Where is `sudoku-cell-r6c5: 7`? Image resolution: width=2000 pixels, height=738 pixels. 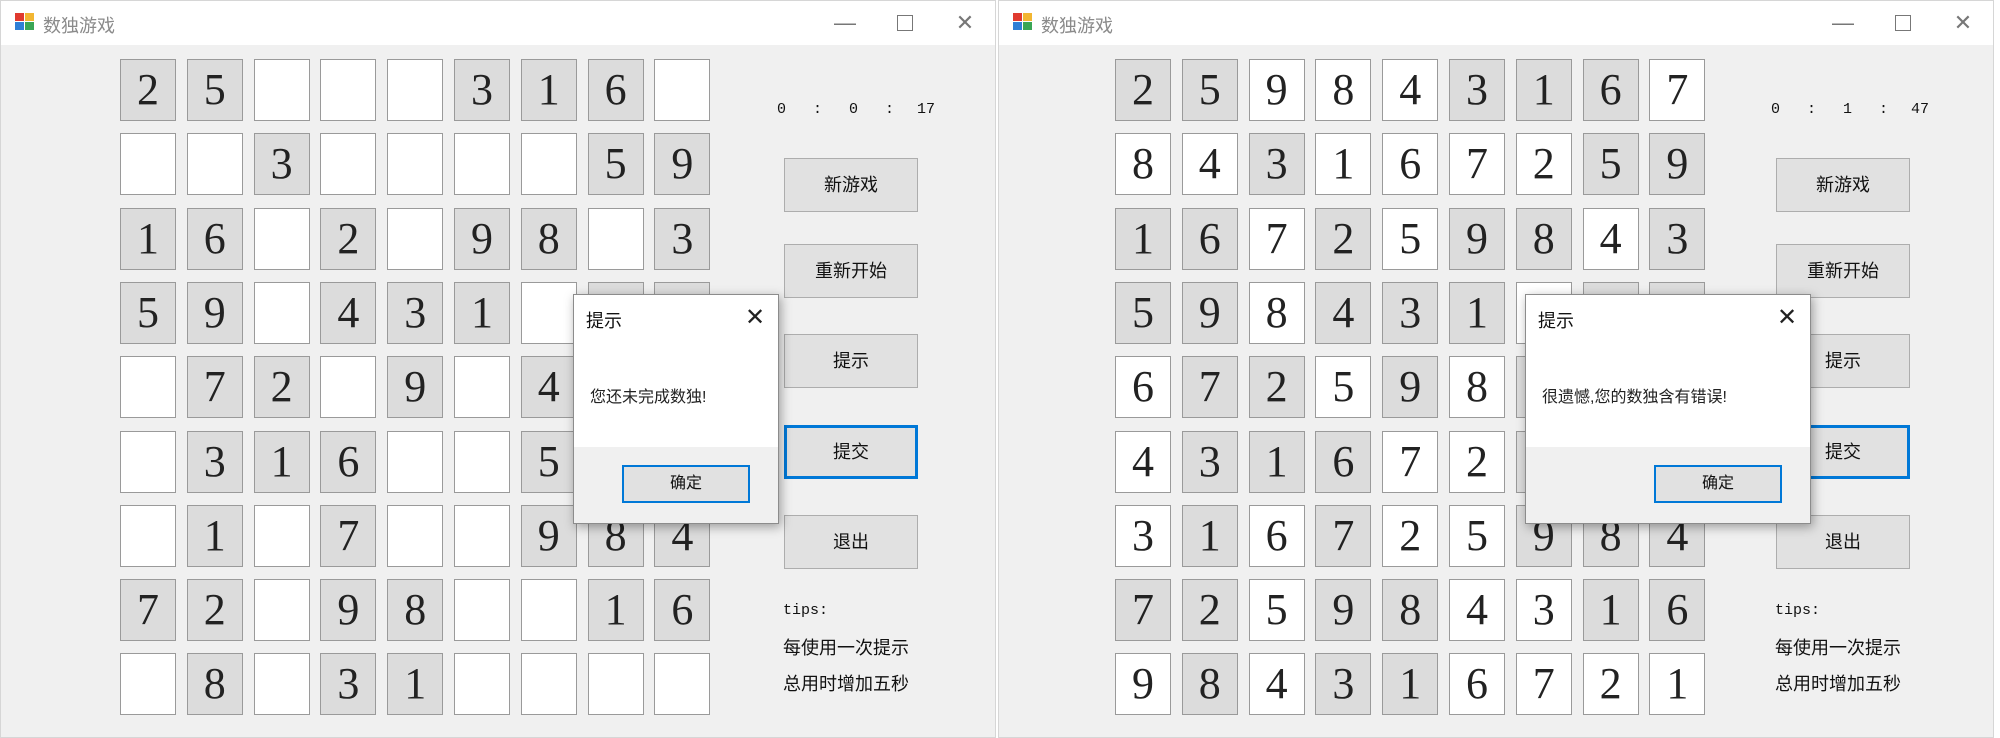
sudoku-cell-r6c5: 7 is located at coordinates (1410, 461).